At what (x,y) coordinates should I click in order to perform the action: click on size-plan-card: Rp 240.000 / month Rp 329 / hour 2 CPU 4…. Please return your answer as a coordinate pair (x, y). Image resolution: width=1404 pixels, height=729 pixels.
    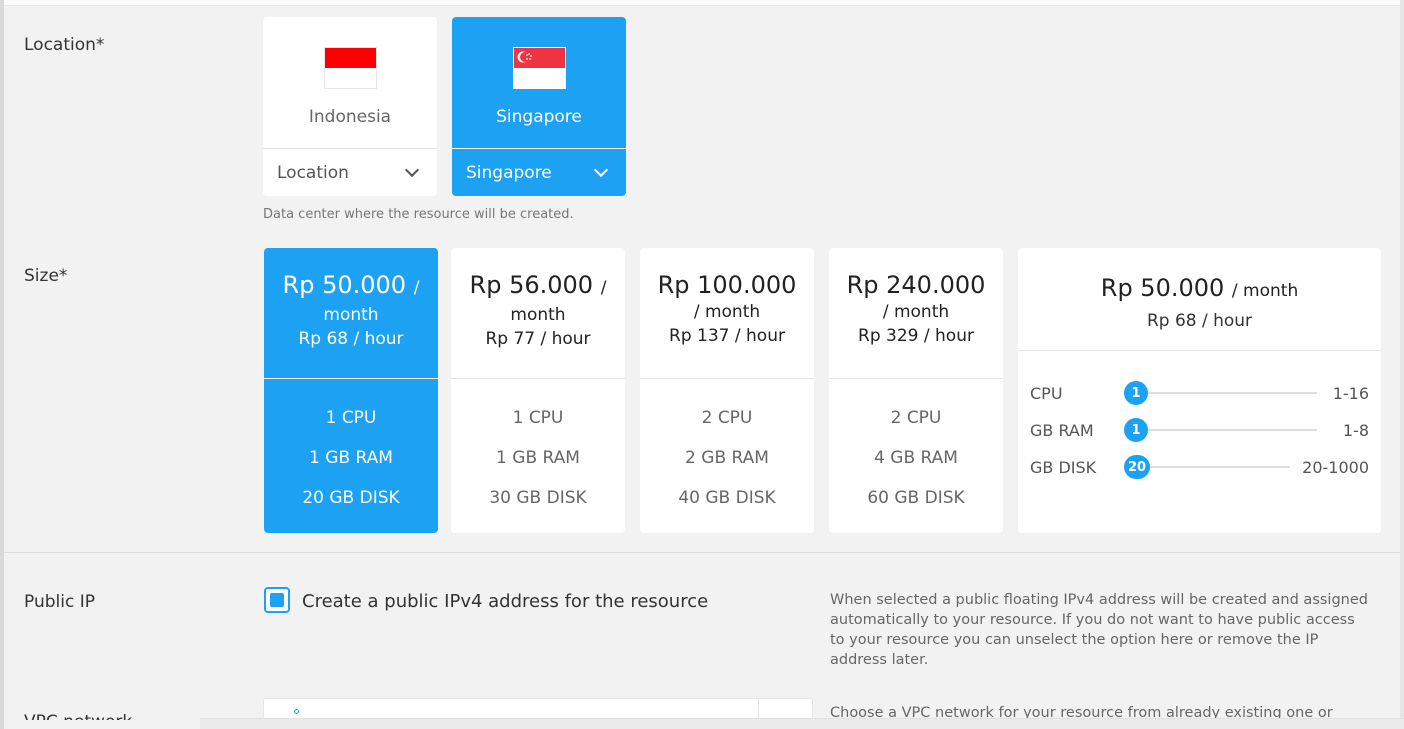
    Looking at the image, I should click on (916, 390).